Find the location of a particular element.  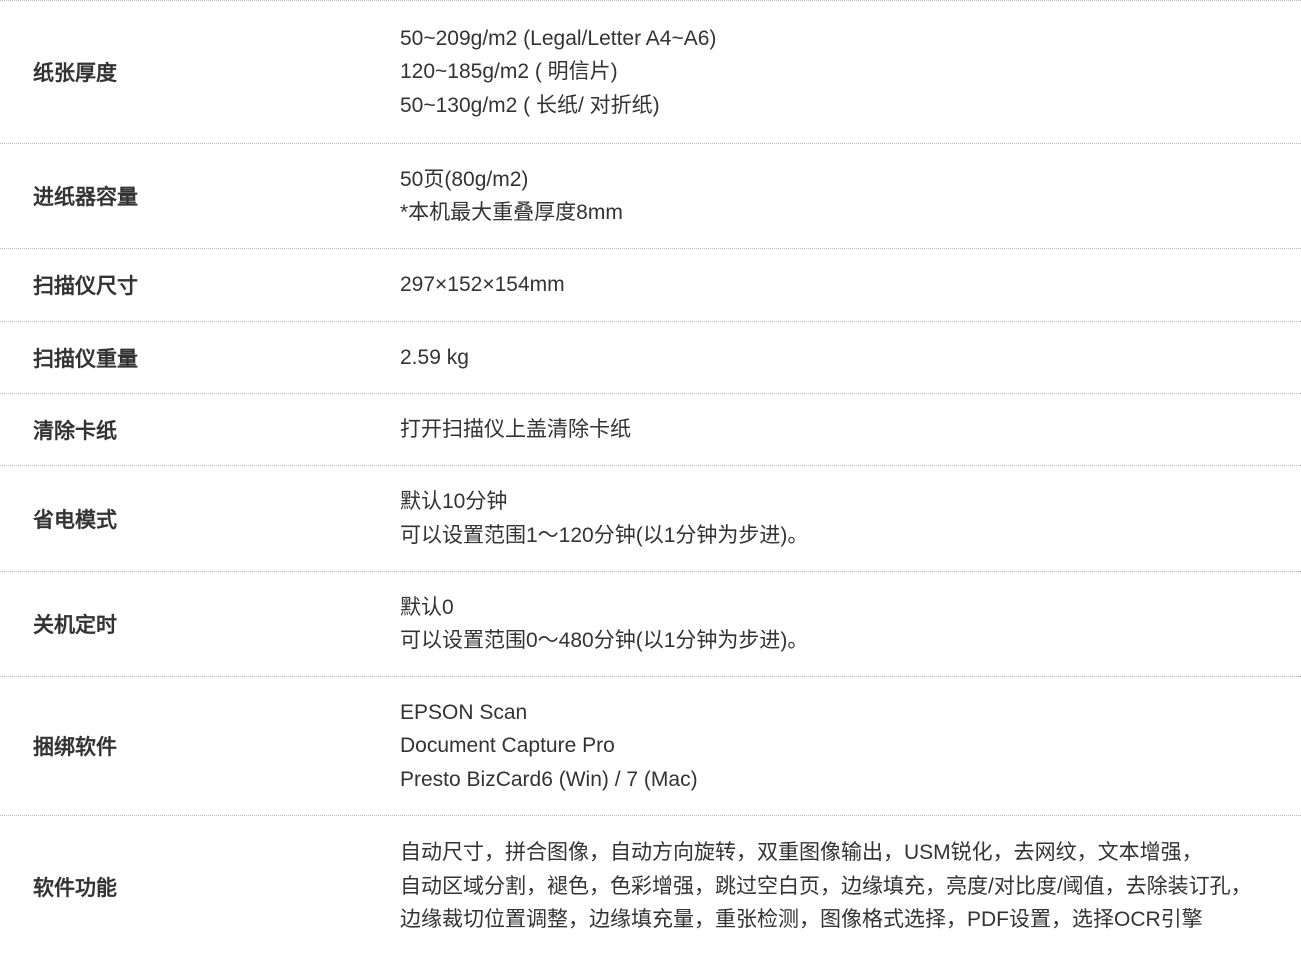

spec-value-line: 2.59 kg is located at coordinates (434, 357).